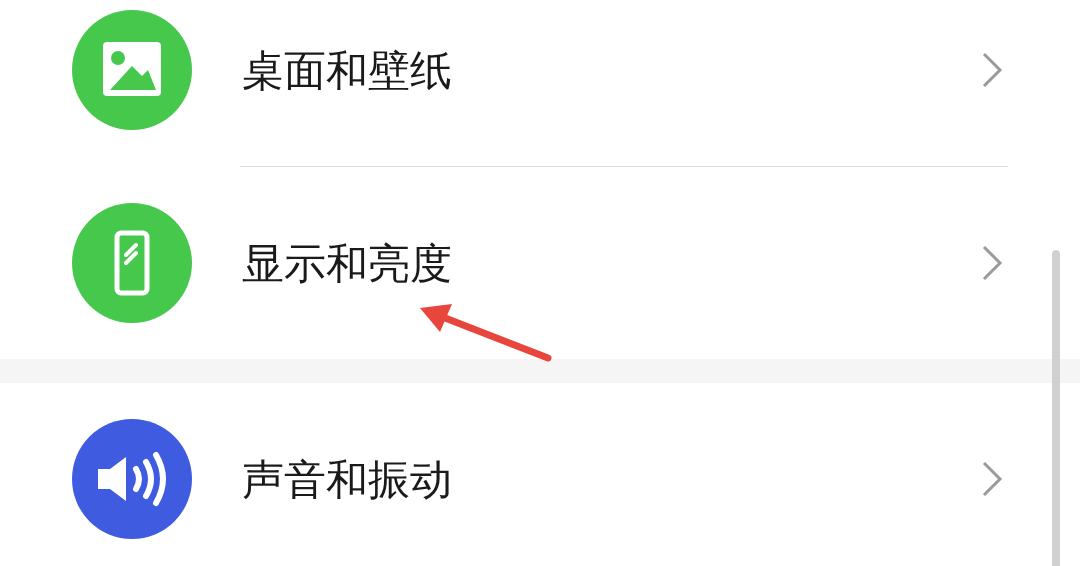 The height and width of the screenshot is (566, 1080). I want to click on row-label: 声音和振动, so click(347, 479).